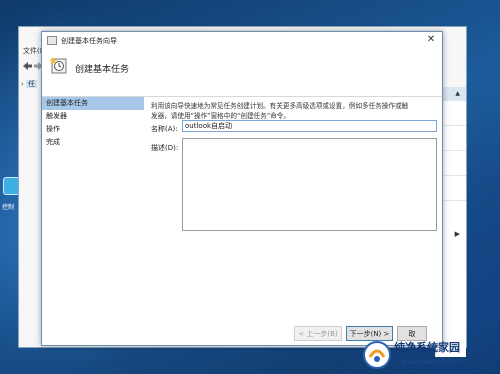 Image resolution: width=500 pixels, height=374 pixels. Describe the element at coordinates (457, 93) in the screenshot. I see `collapse-up-icon: ▲` at that location.